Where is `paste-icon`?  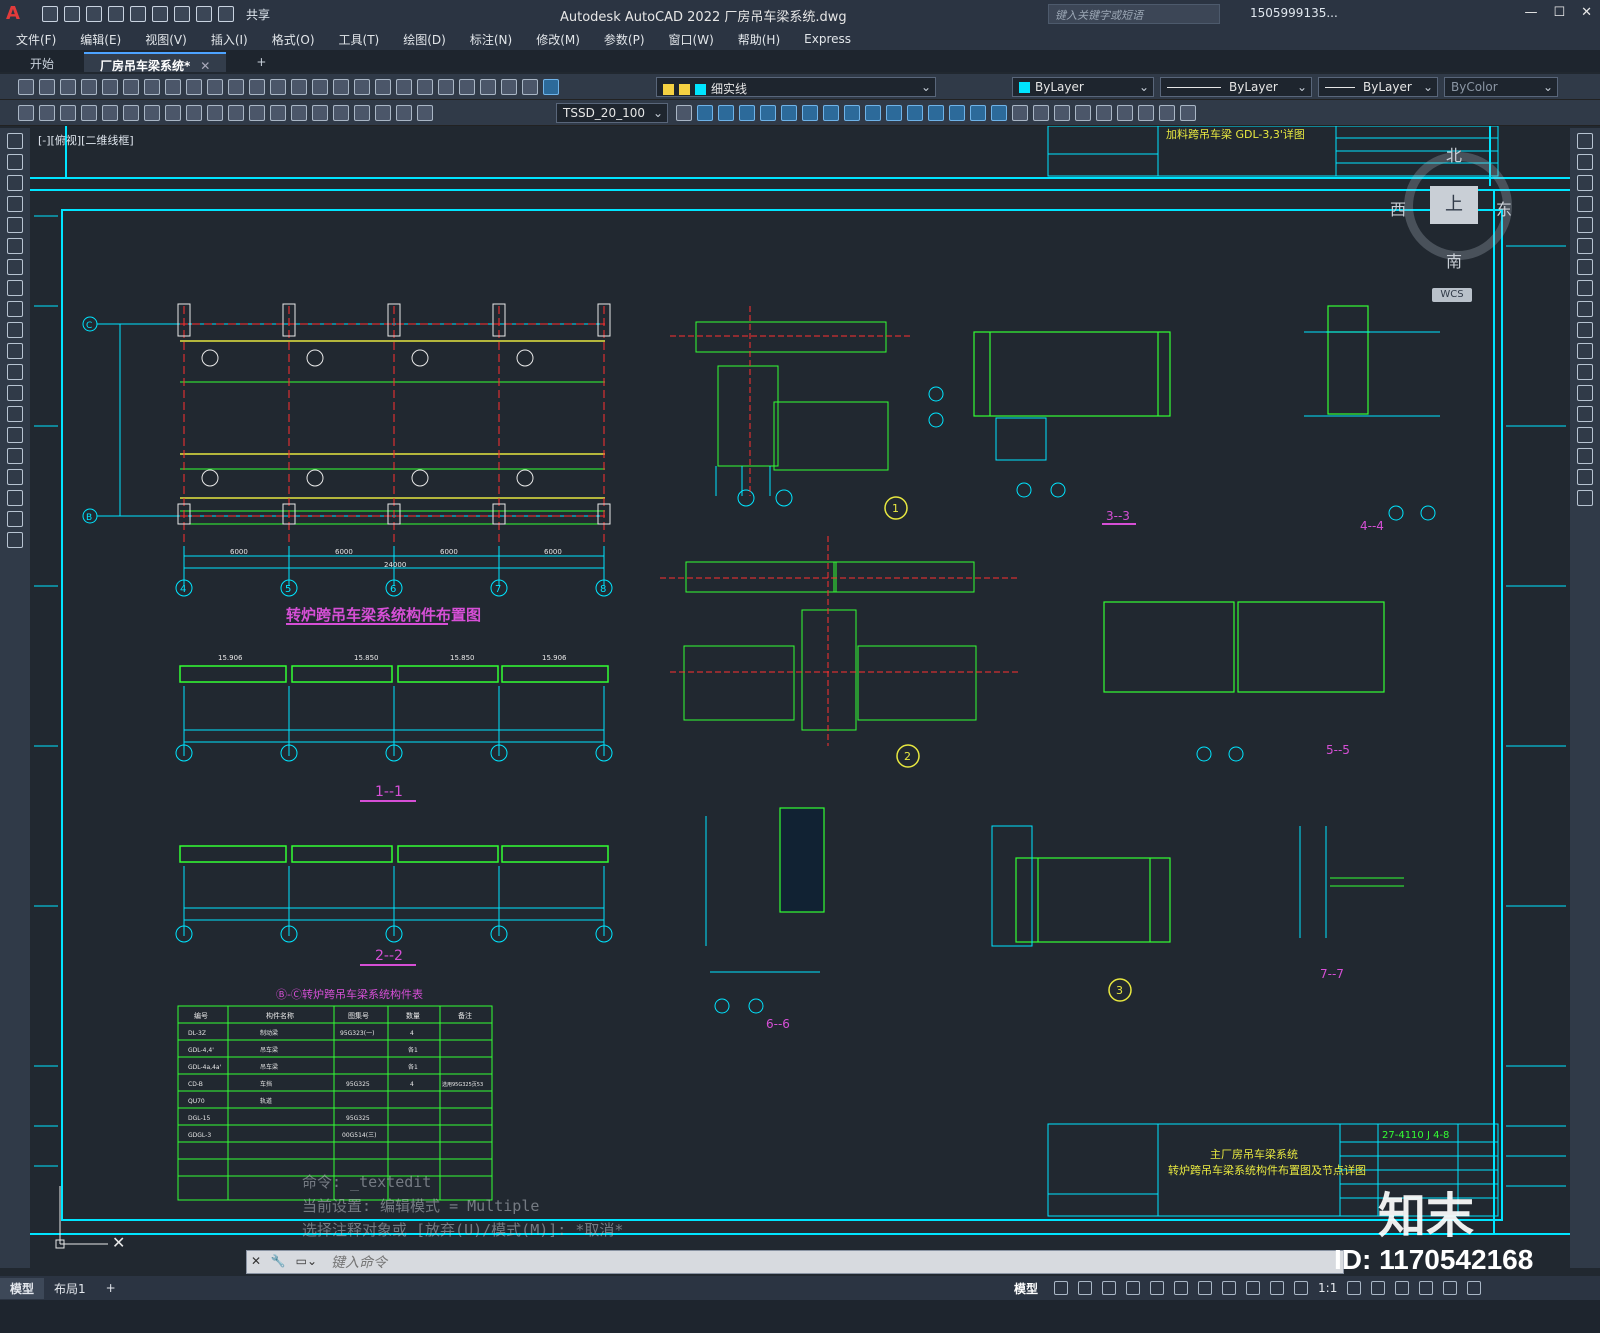 paste-icon is located at coordinates (215, 86).